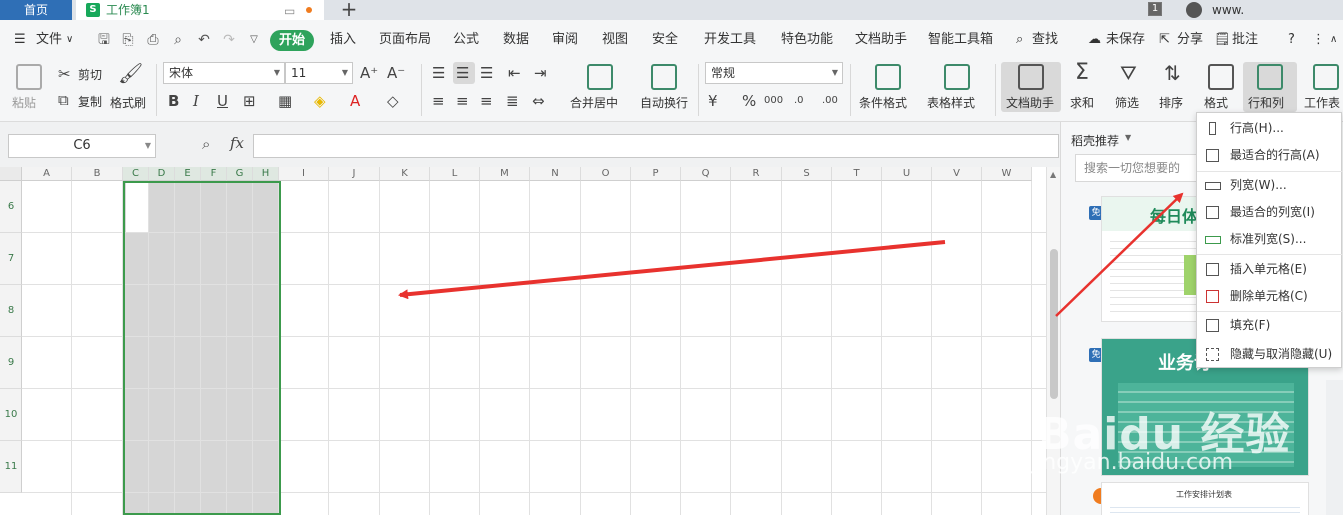  I want to click on bold-icon: B, so click(173, 101).